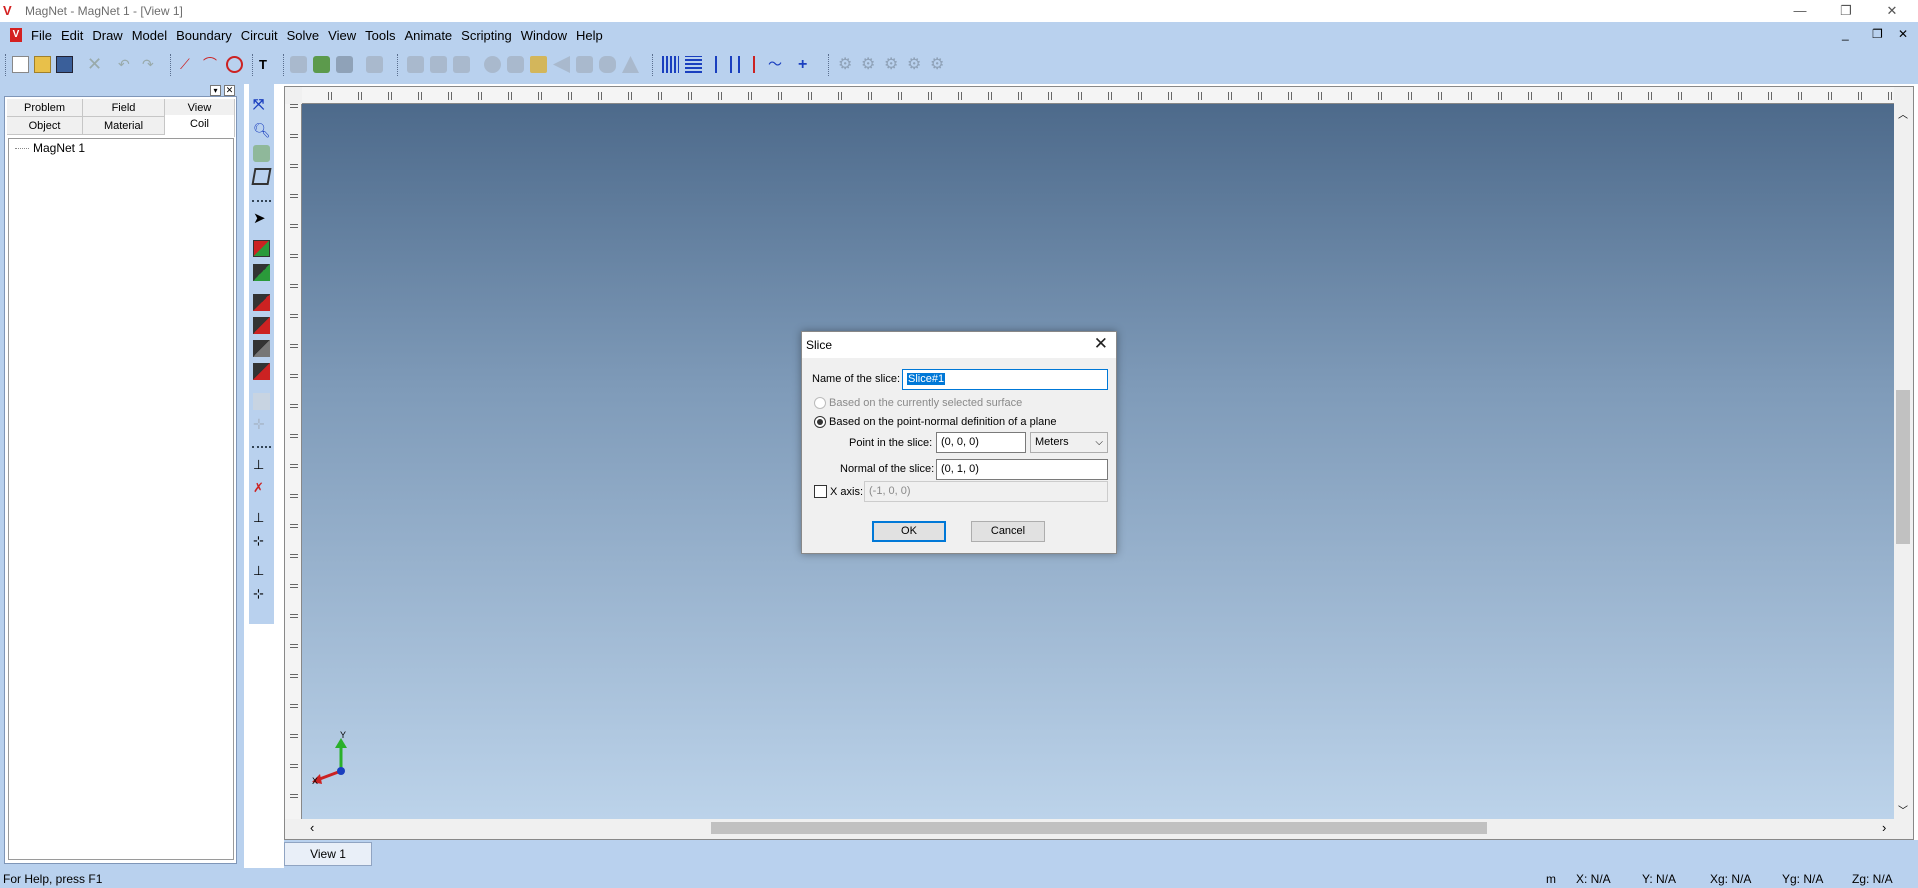 This screenshot has height=888, width=1918. Describe the element at coordinates (298, 64) in the screenshot. I see `cut-icon` at that location.